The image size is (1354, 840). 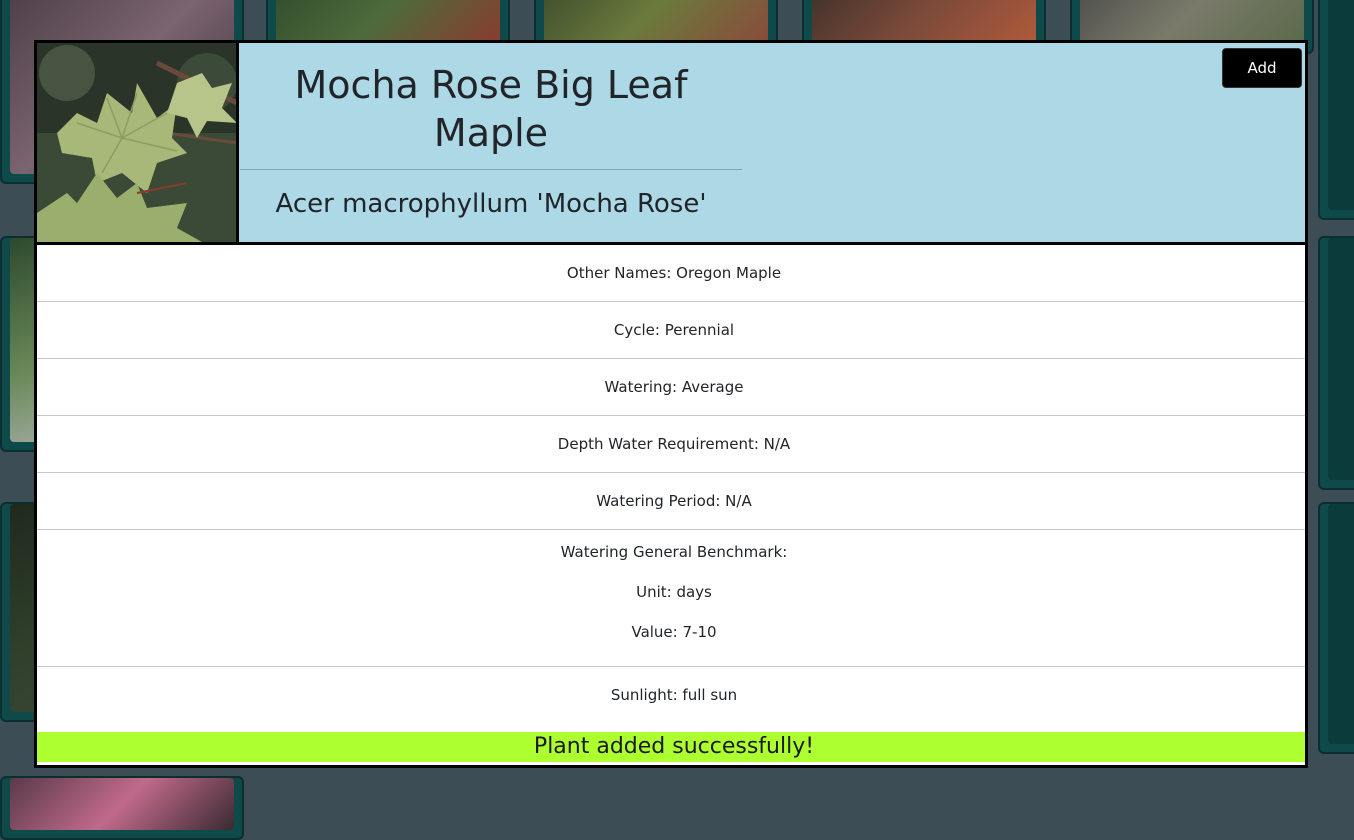 What do you see at coordinates (671, 387) in the screenshot?
I see `detail-watering: Watering: Average` at bounding box center [671, 387].